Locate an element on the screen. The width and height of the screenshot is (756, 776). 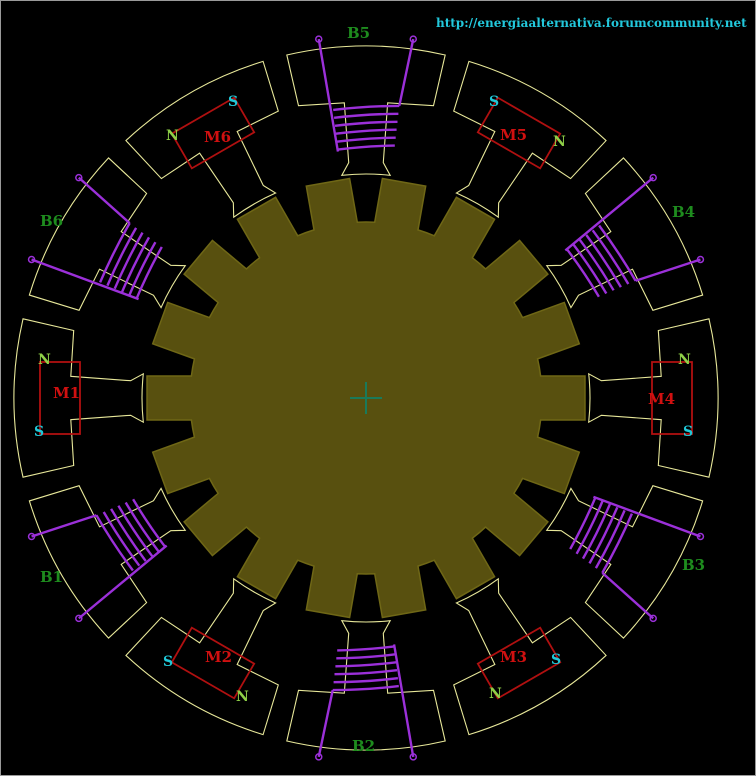
magnet-label-m1: M1 is located at coordinates (66, 393).